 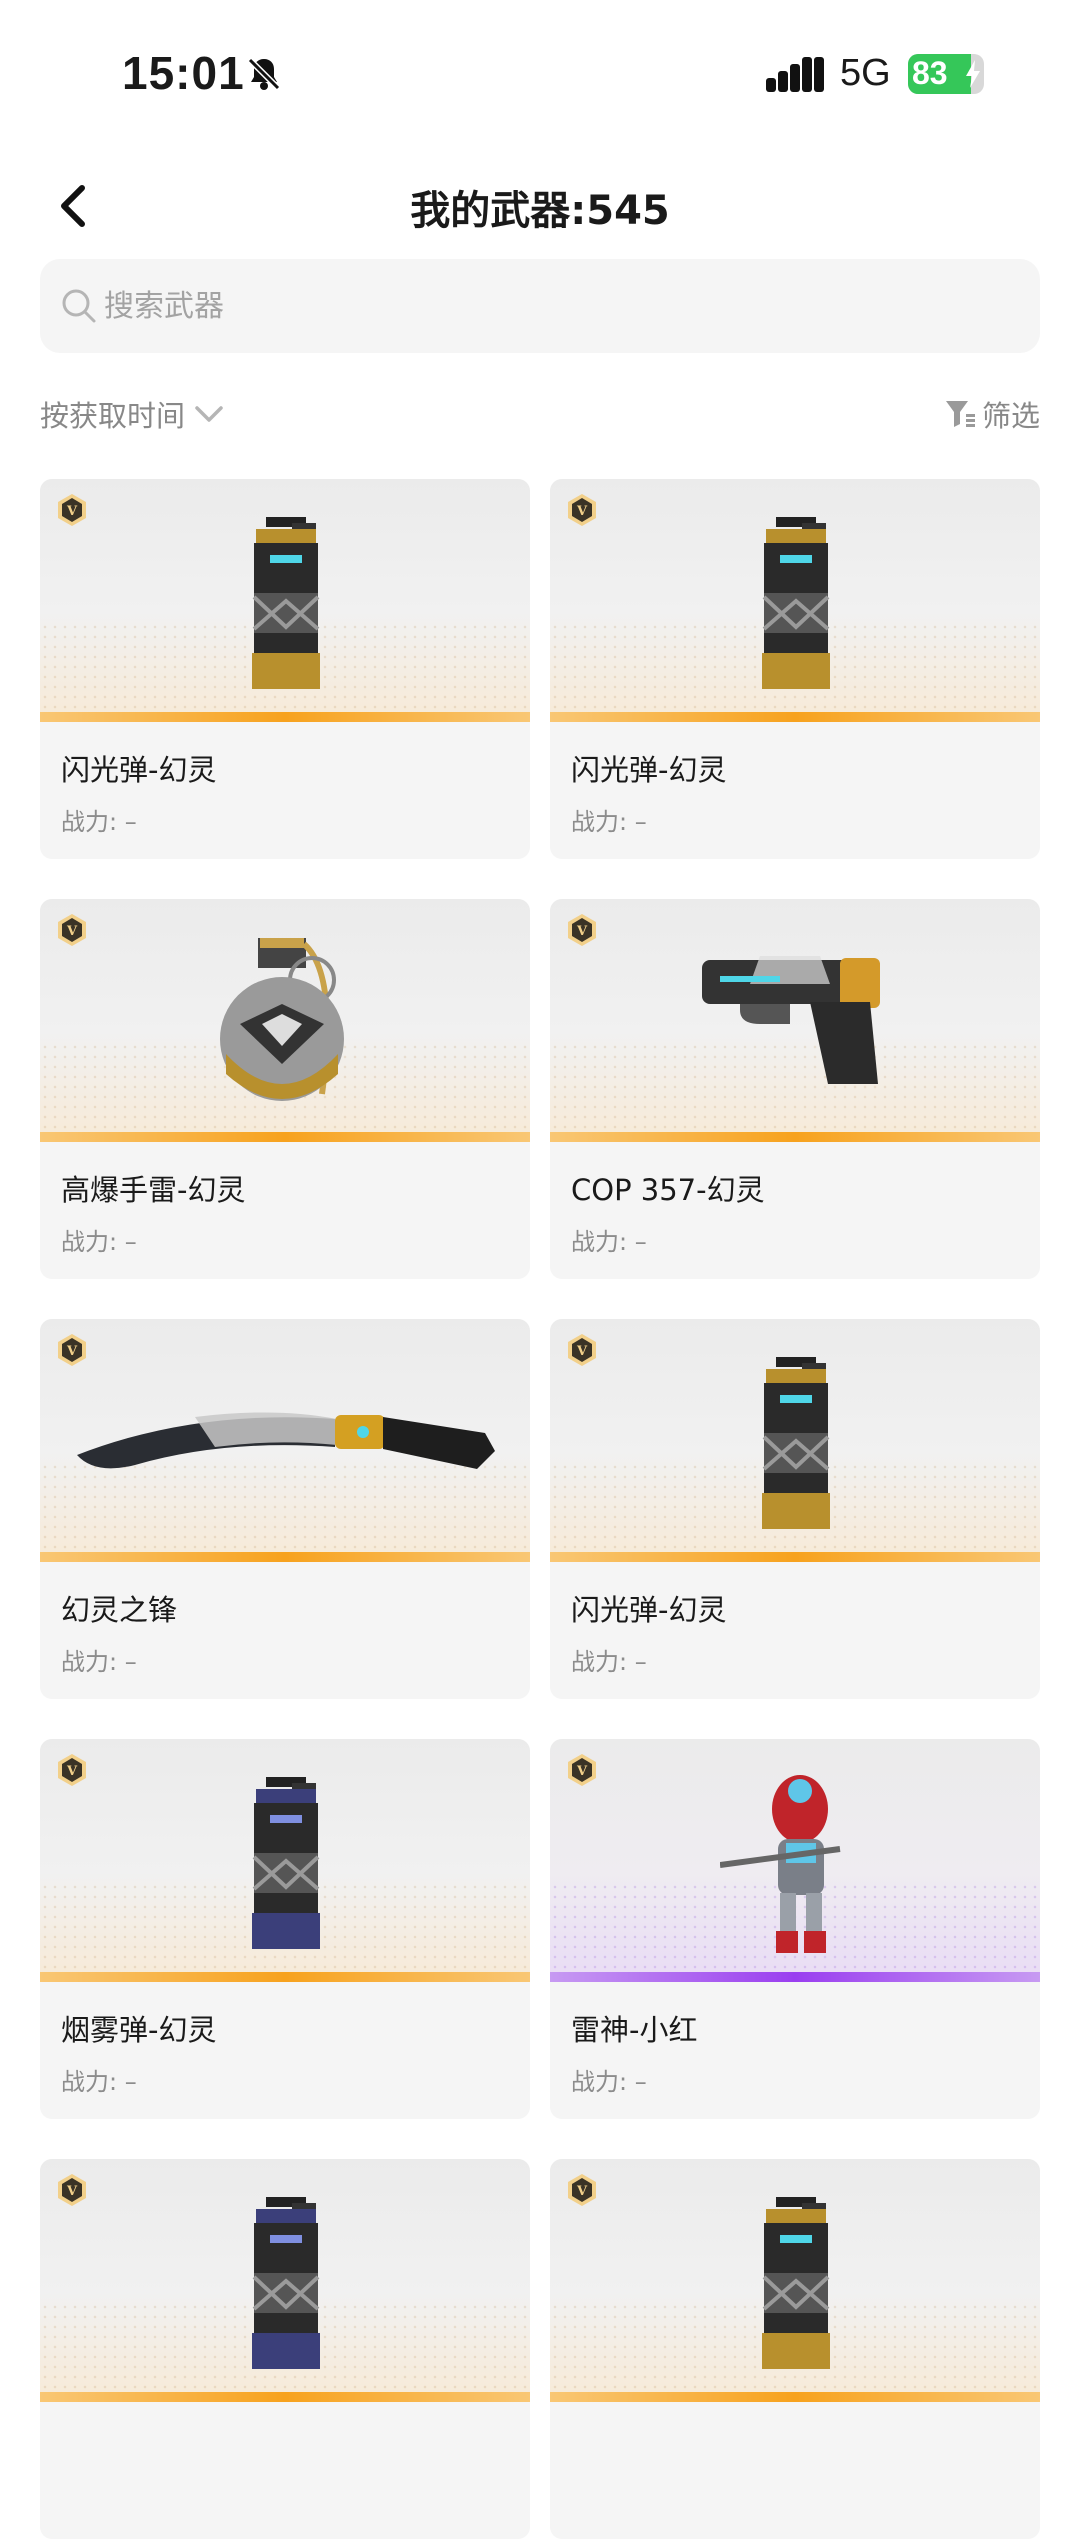 What do you see at coordinates (139, 2030) in the screenshot?
I see `weapon-name: 烟雾弹-幻灵` at bounding box center [139, 2030].